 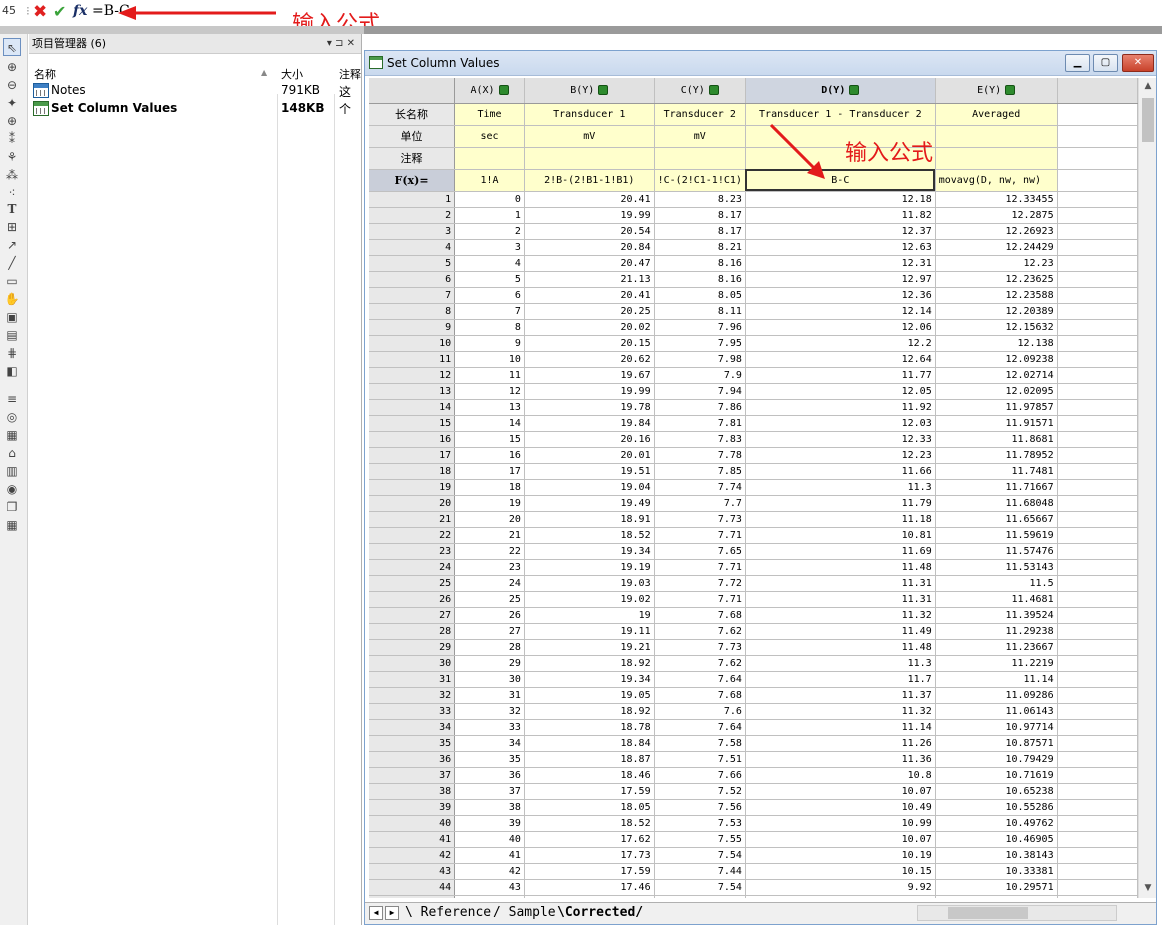 What do you see at coordinates (489, 114) in the screenshot?
I see `long-name-cell: Time` at bounding box center [489, 114].